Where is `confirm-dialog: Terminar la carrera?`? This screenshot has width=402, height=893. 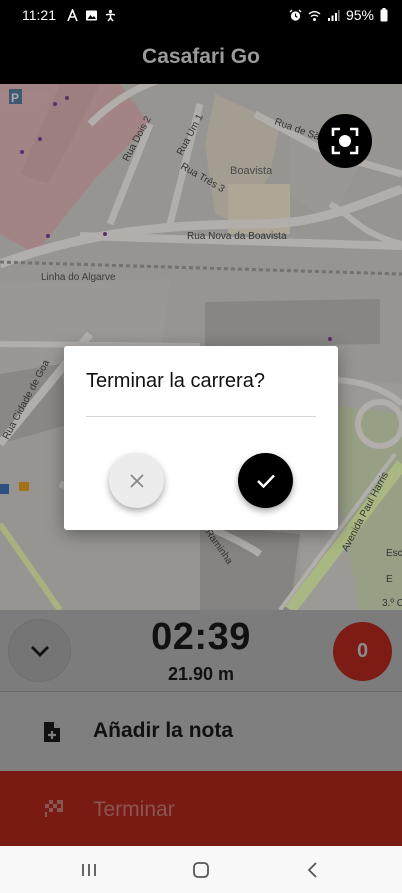
confirm-dialog: Terminar la carrera? is located at coordinates (201, 438).